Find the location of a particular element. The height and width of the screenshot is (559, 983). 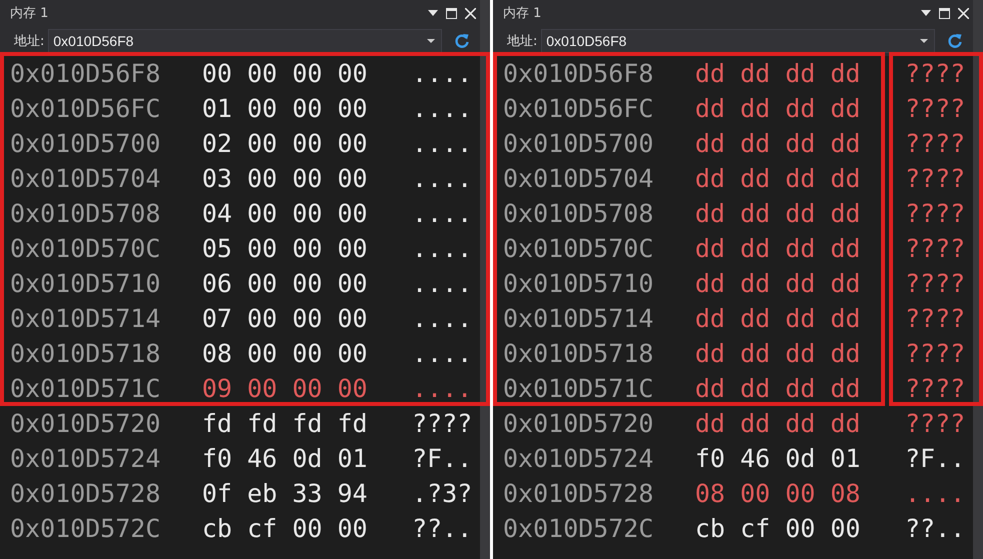

byte-value: fd is located at coordinates (262, 423).